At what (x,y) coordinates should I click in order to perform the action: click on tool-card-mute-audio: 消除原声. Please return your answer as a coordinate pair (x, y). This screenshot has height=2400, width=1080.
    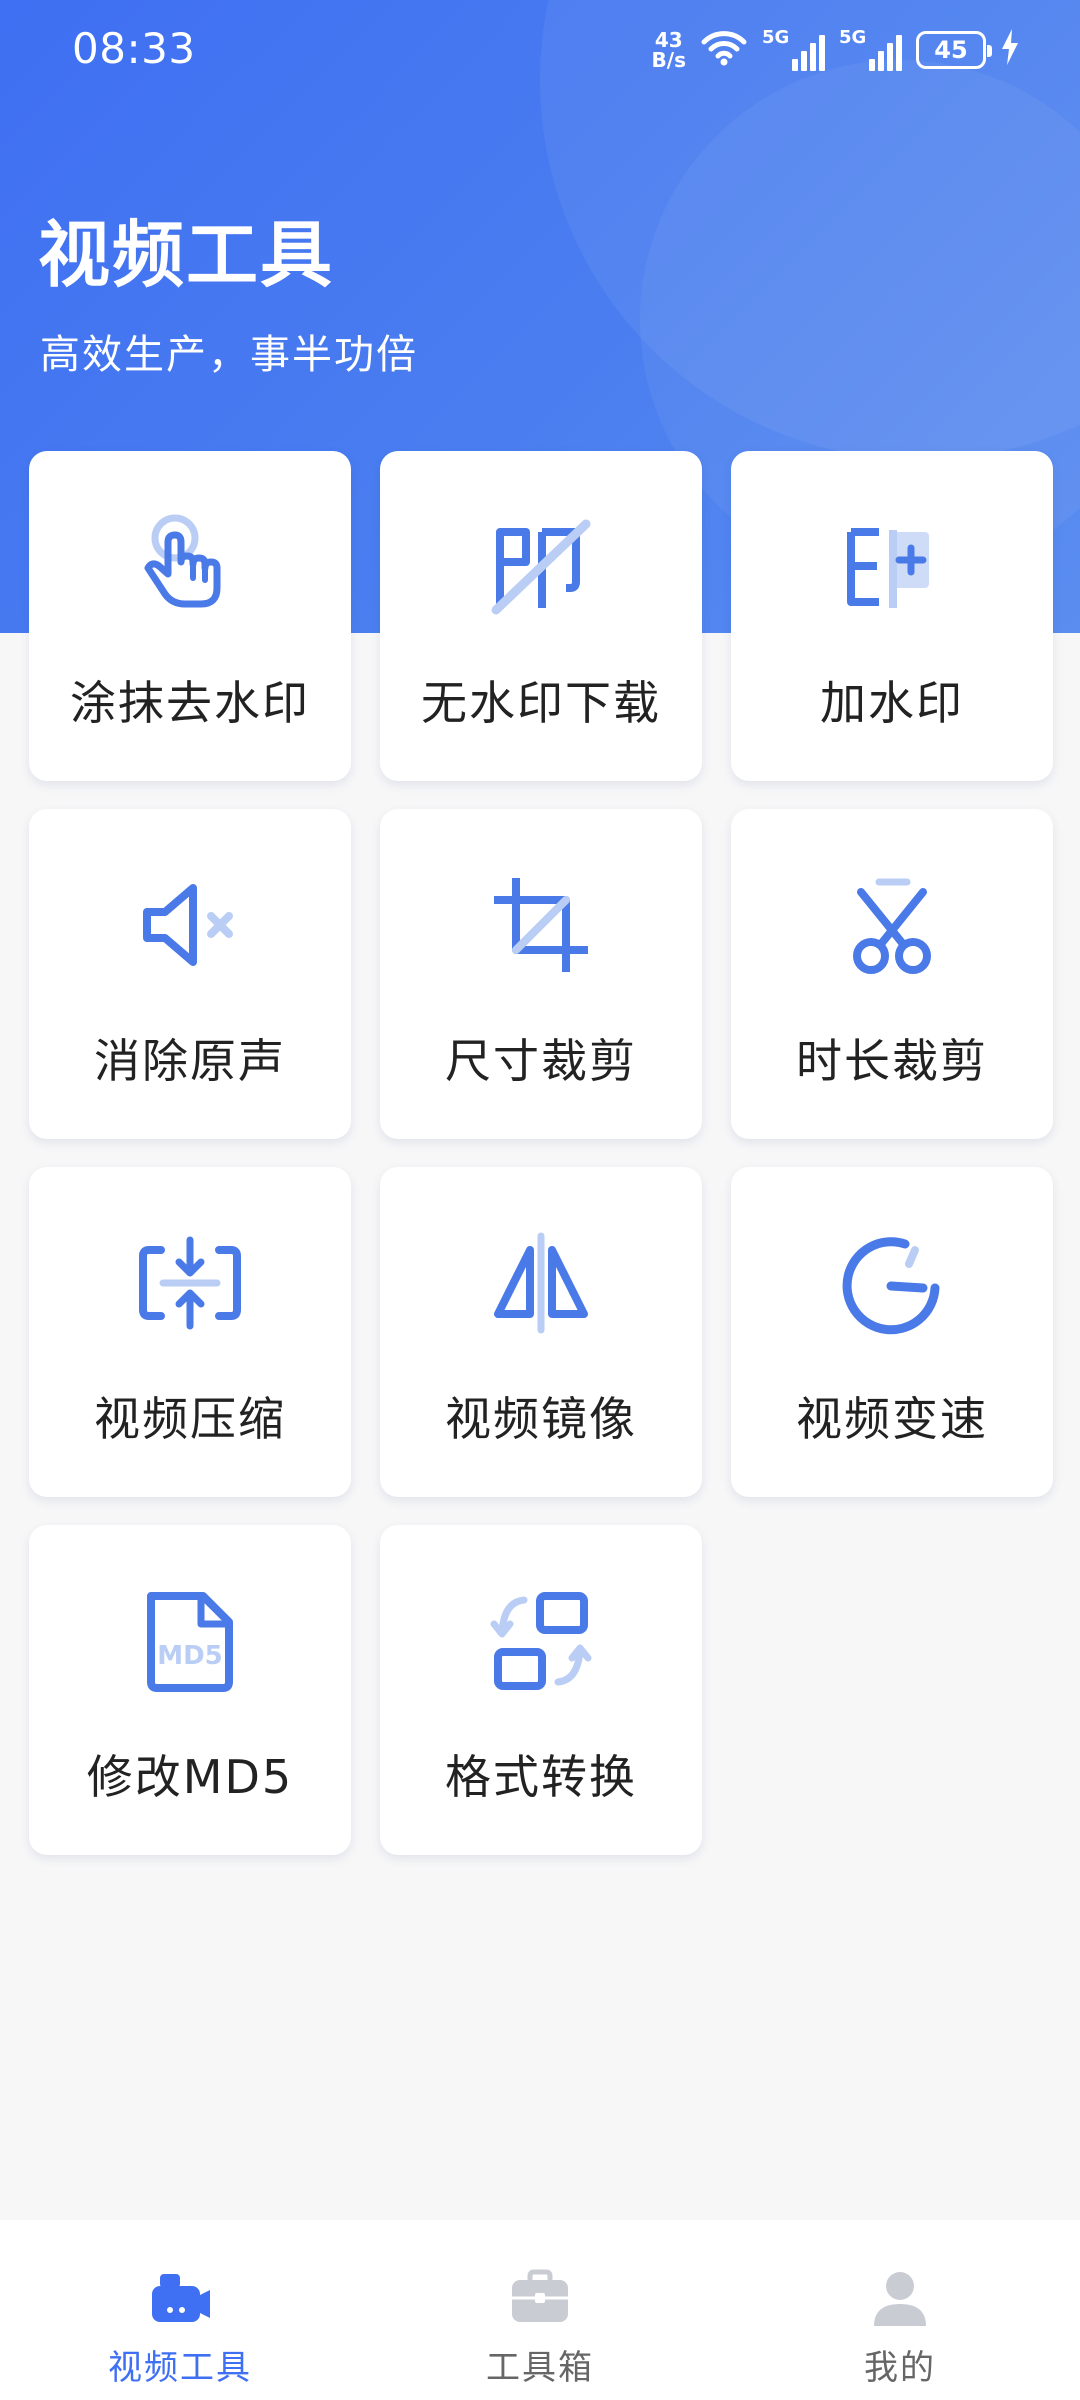
    Looking at the image, I should click on (190, 974).